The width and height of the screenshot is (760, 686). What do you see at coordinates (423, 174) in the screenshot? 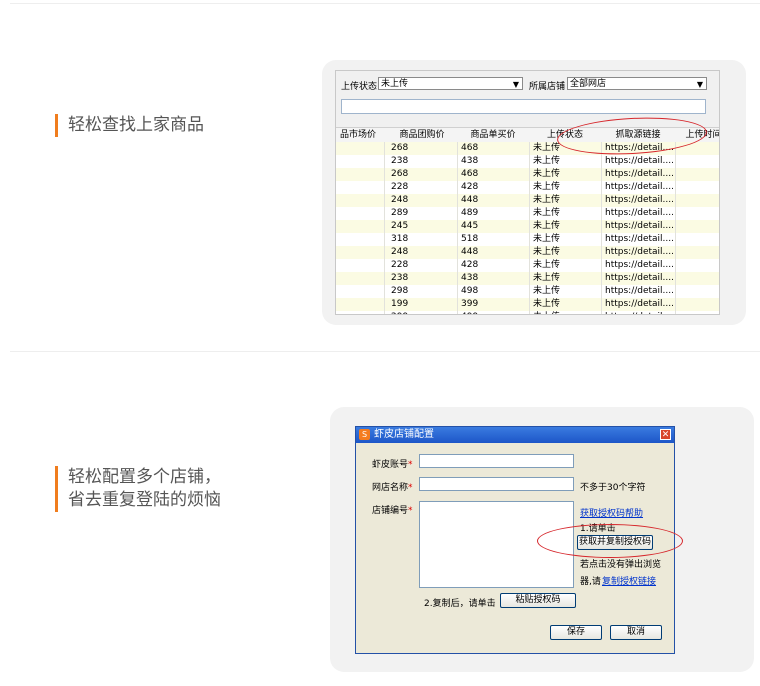
I see `table-cell: 268` at bounding box center [423, 174].